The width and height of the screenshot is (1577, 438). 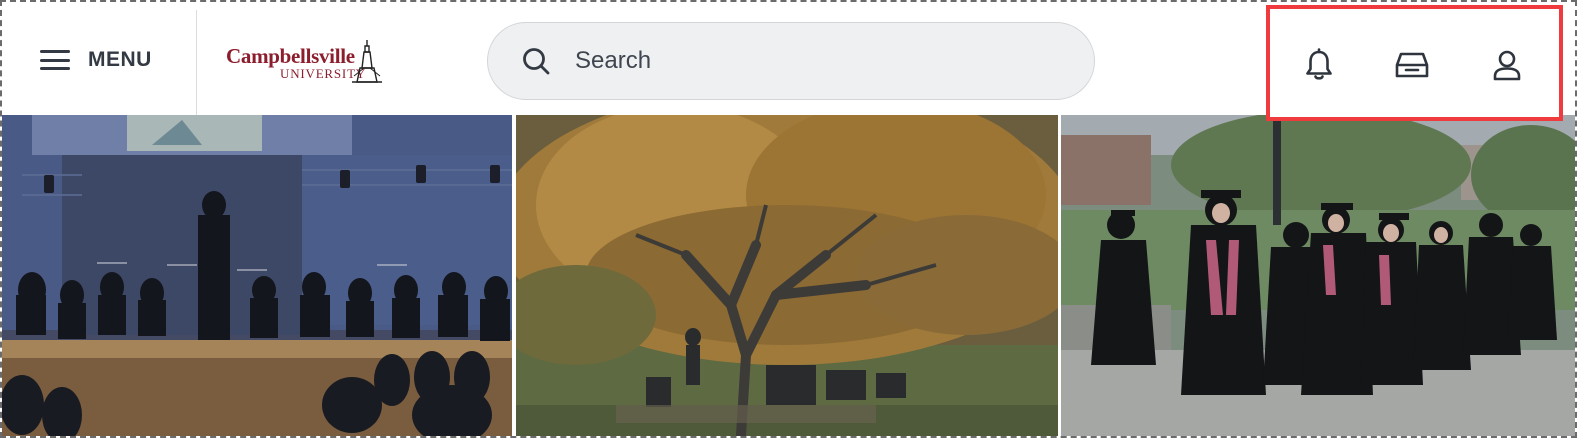 I want to click on header-divider, so click(x=196, y=62).